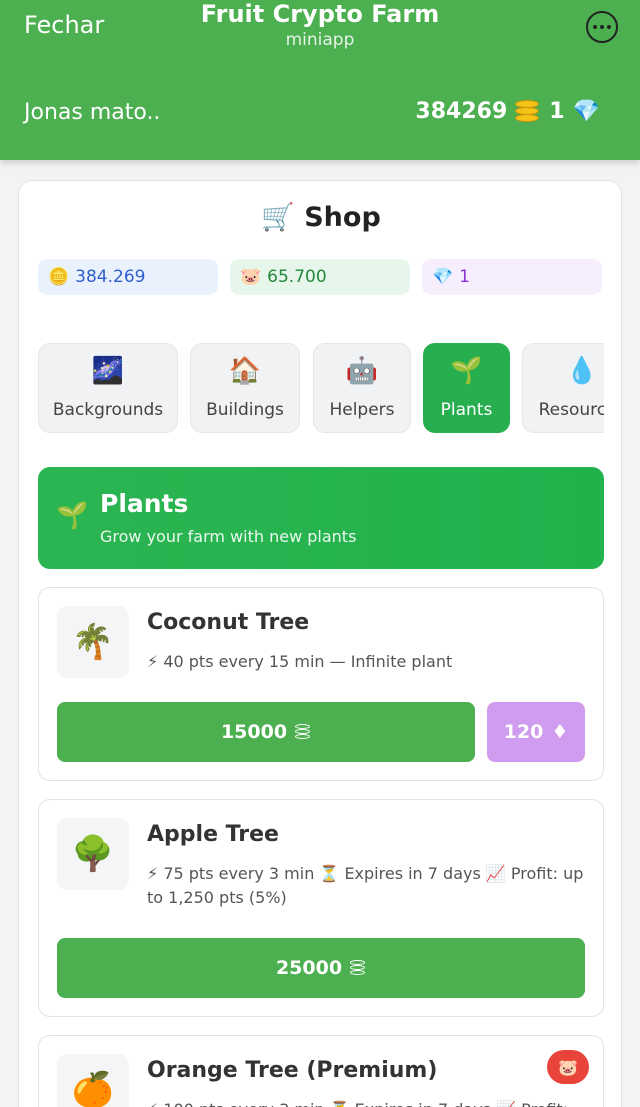 Image resolution: width=640 pixels, height=1107 pixels. I want to click on orange-tree-icon: 🍊, so click(93, 1080).